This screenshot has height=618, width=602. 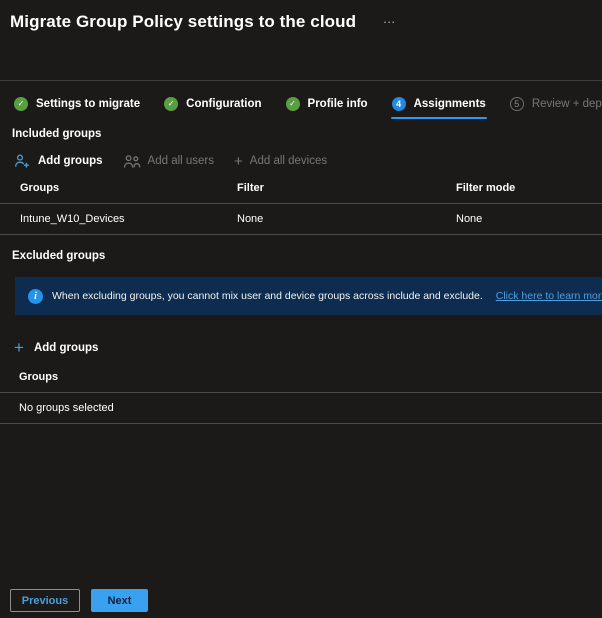 What do you see at coordinates (22, 161) in the screenshot?
I see `person-add-icon` at bounding box center [22, 161].